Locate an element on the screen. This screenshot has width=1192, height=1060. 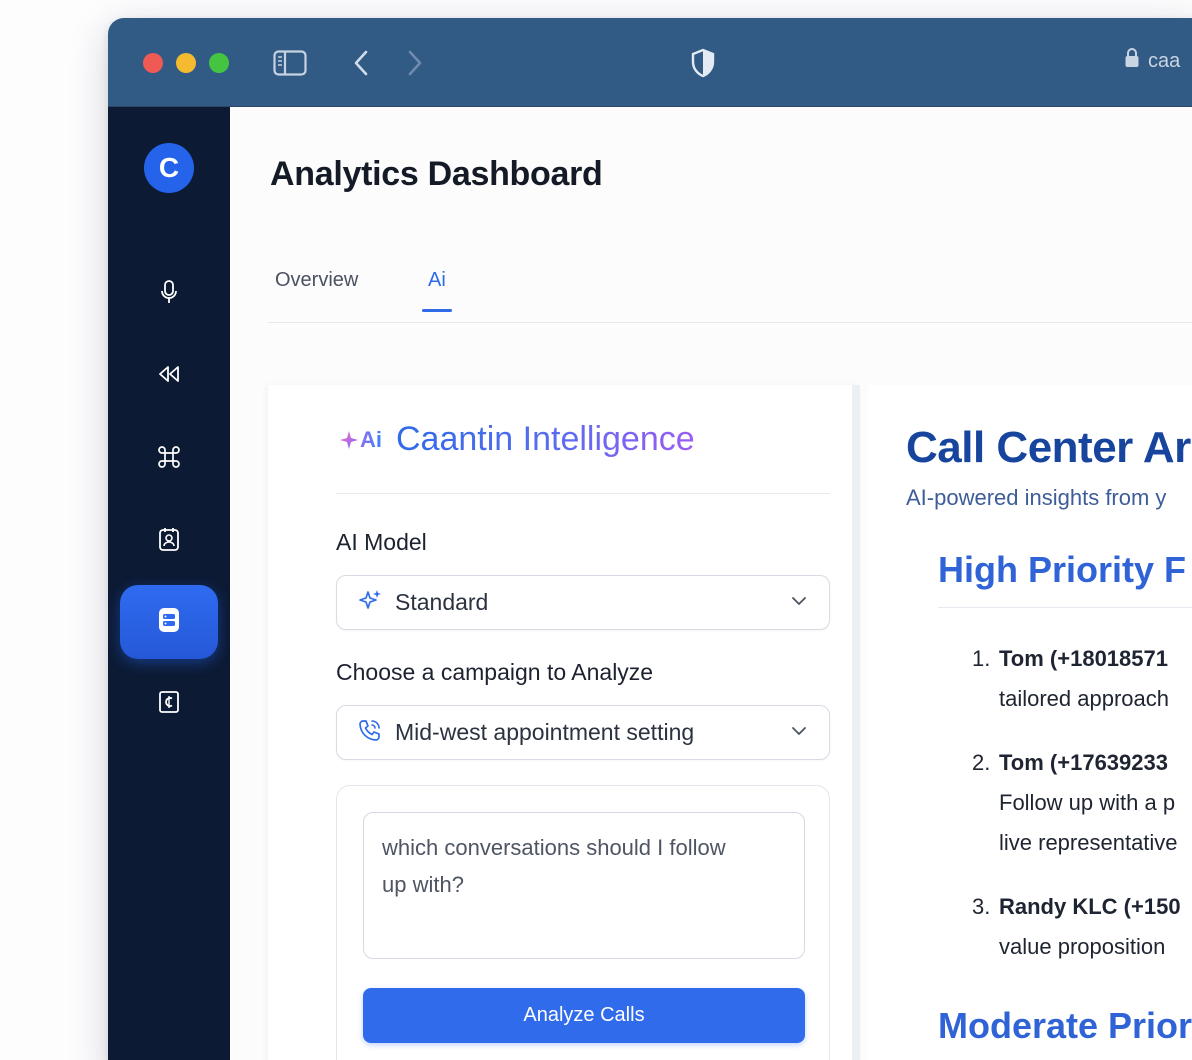
sidebar-item-commands is located at coordinates (169, 459).